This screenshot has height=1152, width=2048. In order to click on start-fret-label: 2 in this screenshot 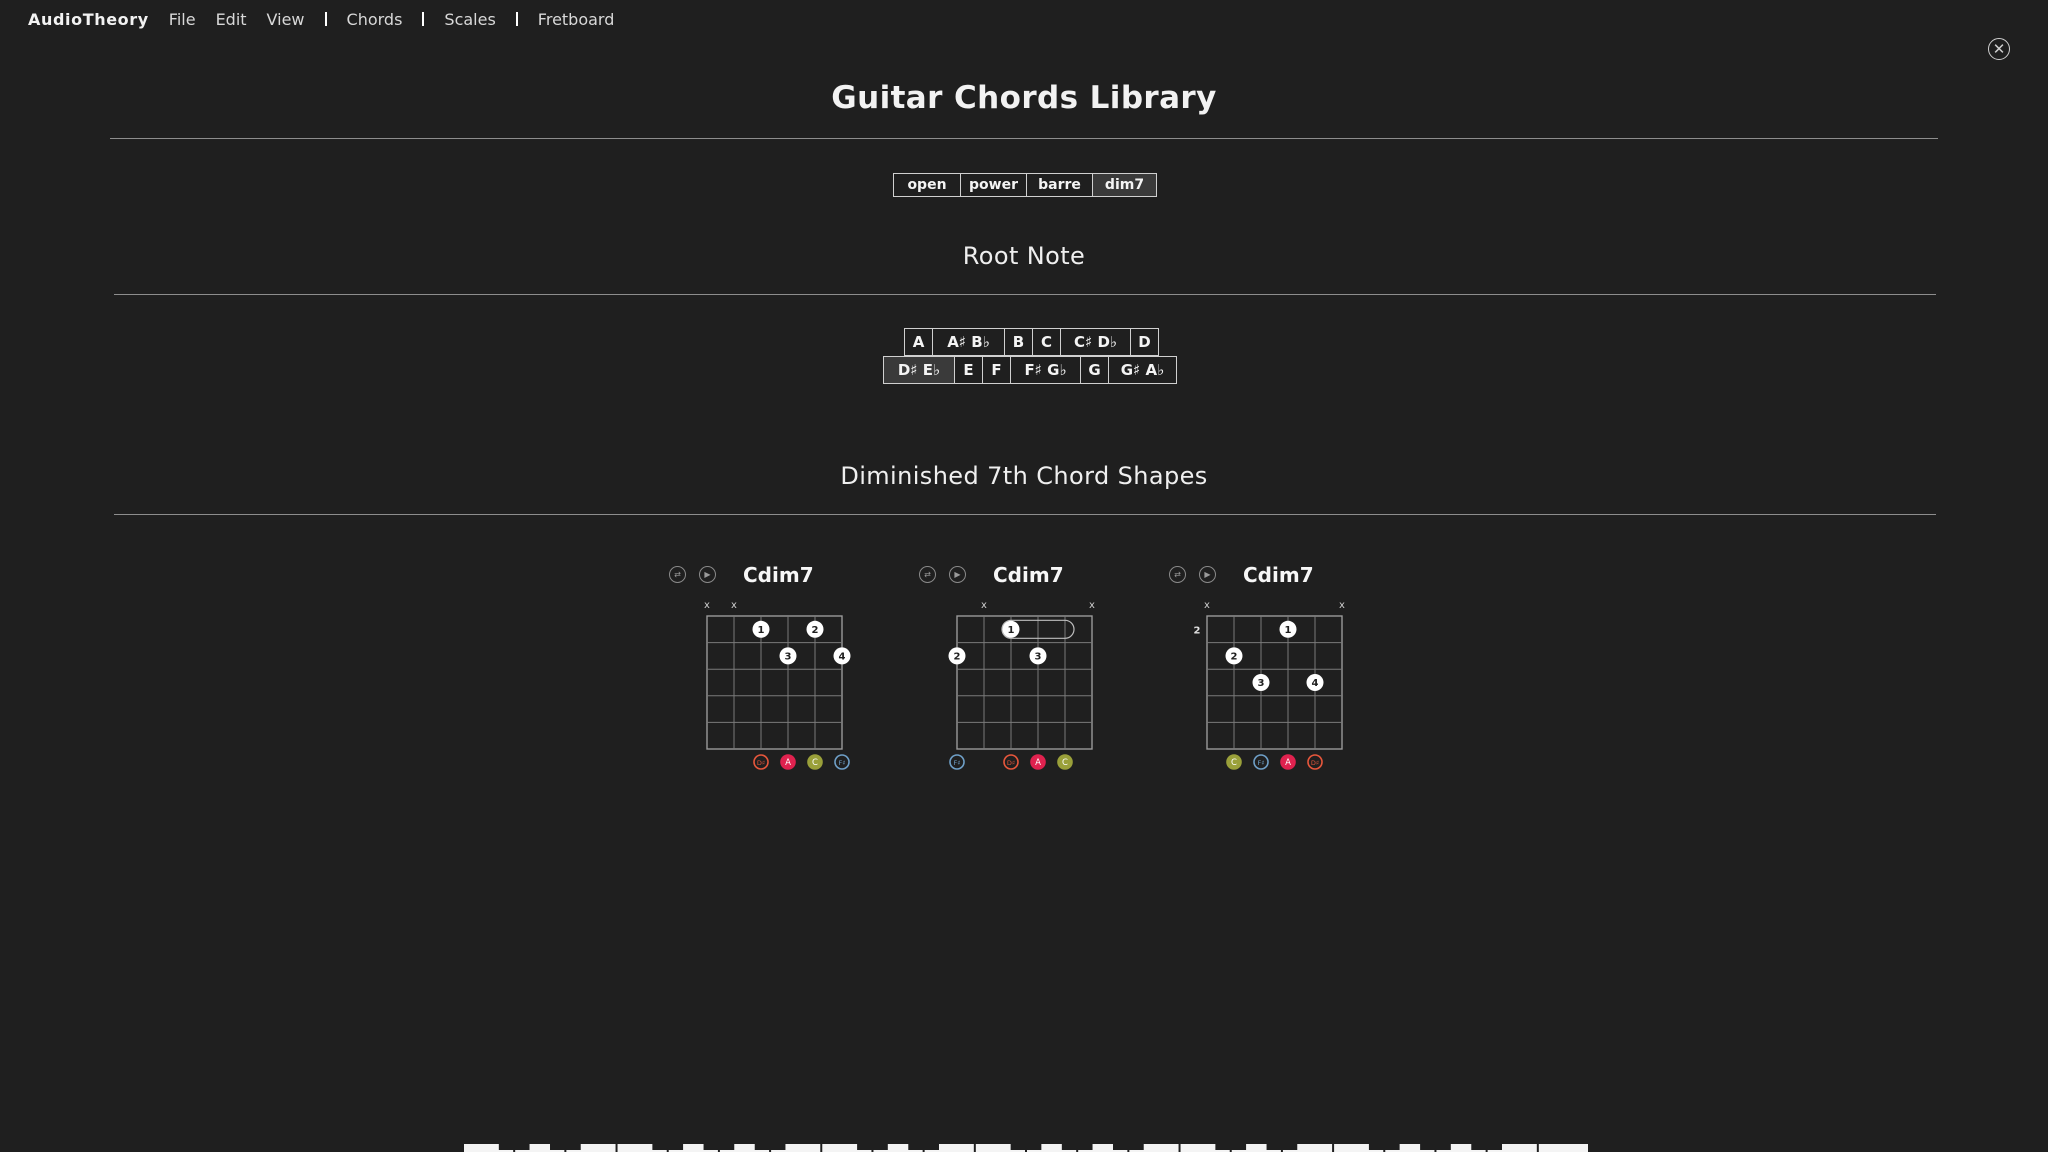, I will do `click(1197, 630)`.